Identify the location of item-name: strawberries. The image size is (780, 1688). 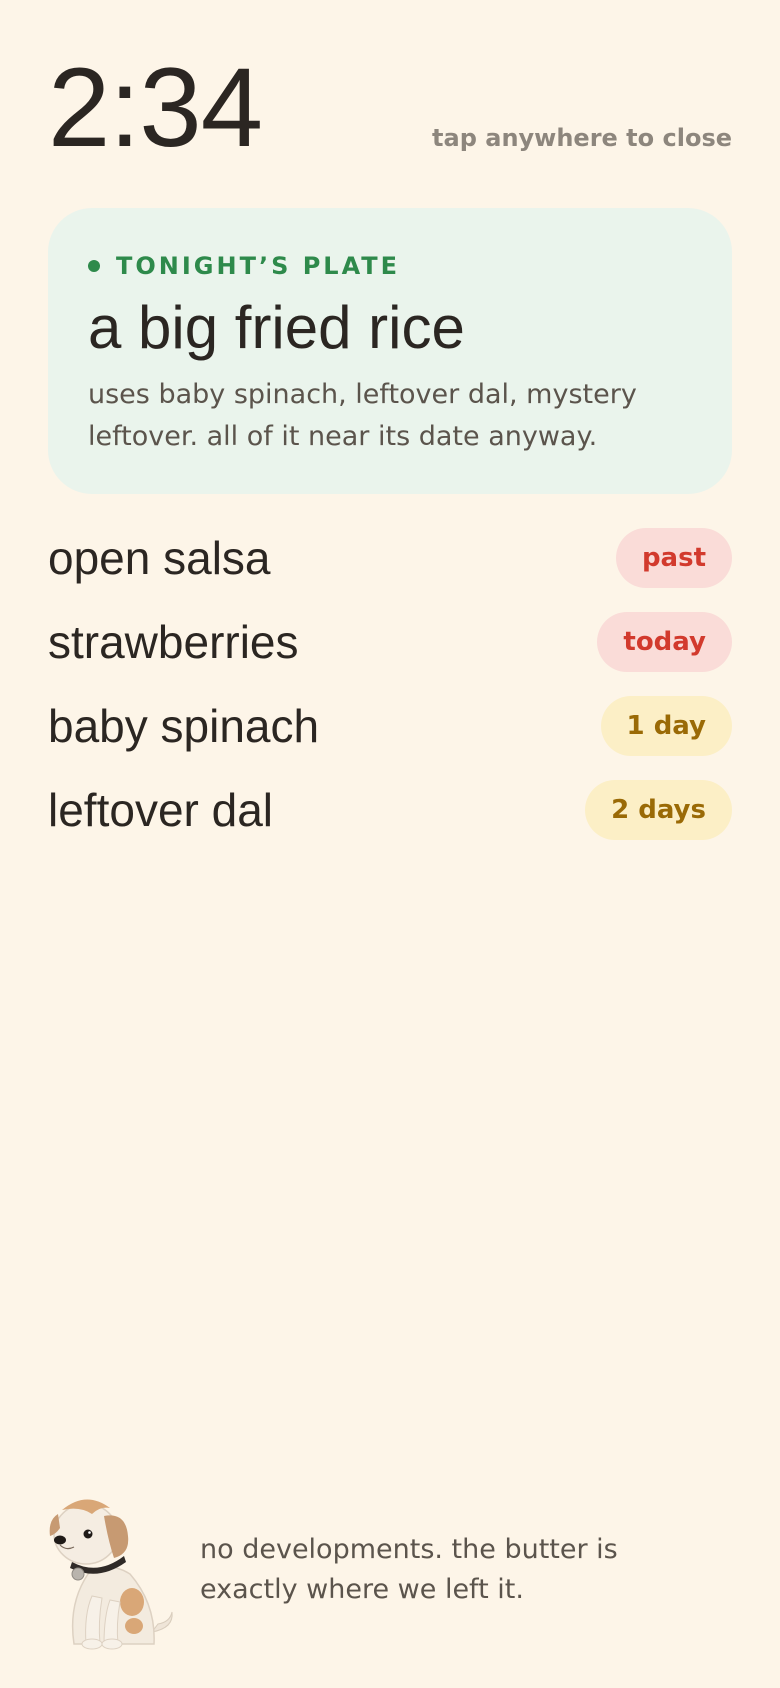
(173, 642).